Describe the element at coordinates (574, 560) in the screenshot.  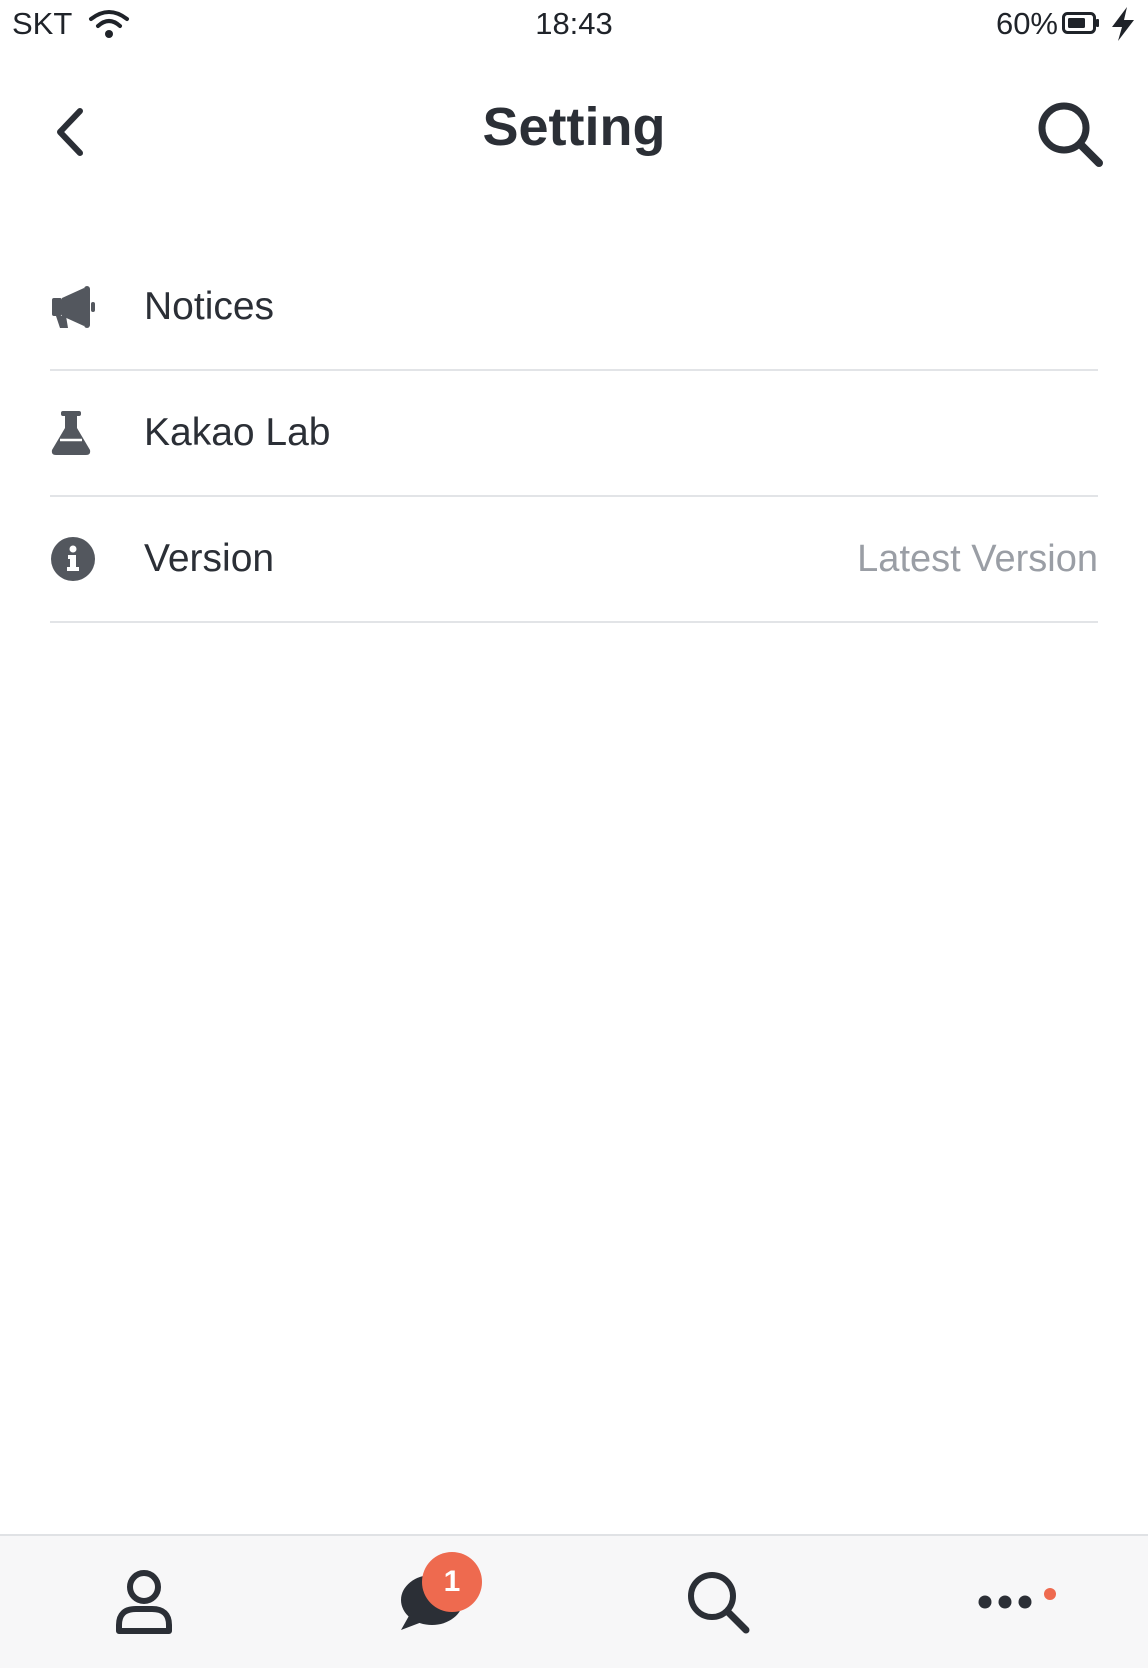
I see `settings-item-version: Version Latest Version` at that location.